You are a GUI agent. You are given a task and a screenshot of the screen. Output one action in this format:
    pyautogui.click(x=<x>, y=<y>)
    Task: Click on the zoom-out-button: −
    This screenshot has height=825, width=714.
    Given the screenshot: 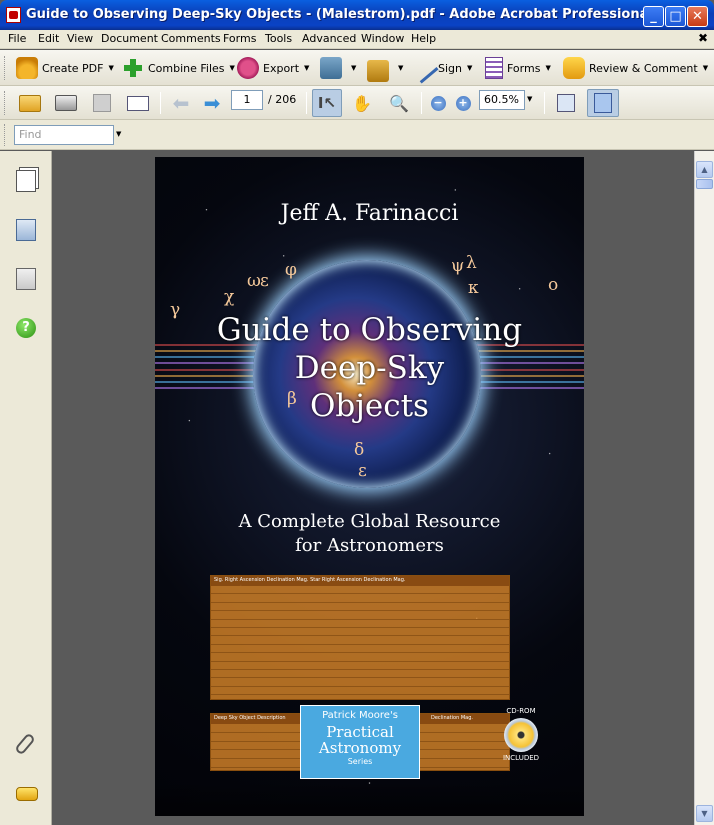 What is the action you would take?
    pyautogui.click(x=438, y=103)
    